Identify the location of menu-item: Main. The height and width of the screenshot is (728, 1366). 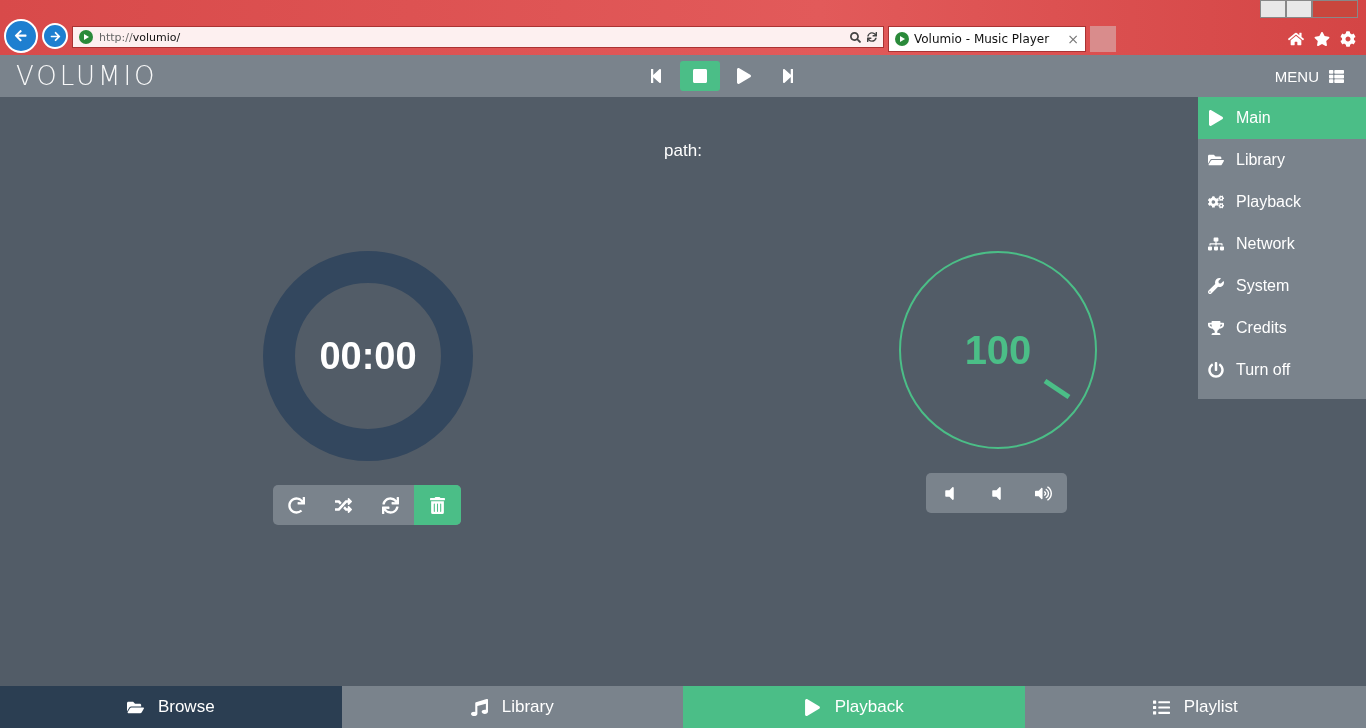
(1282, 118).